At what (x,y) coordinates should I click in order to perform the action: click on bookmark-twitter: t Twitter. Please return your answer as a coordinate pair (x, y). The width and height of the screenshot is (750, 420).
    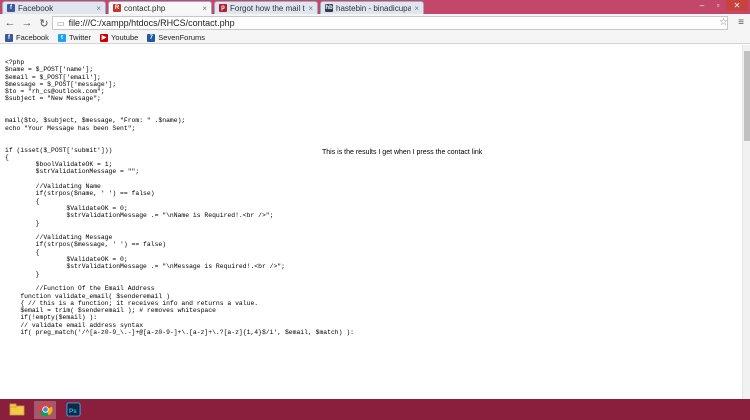
    Looking at the image, I should click on (74, 37).